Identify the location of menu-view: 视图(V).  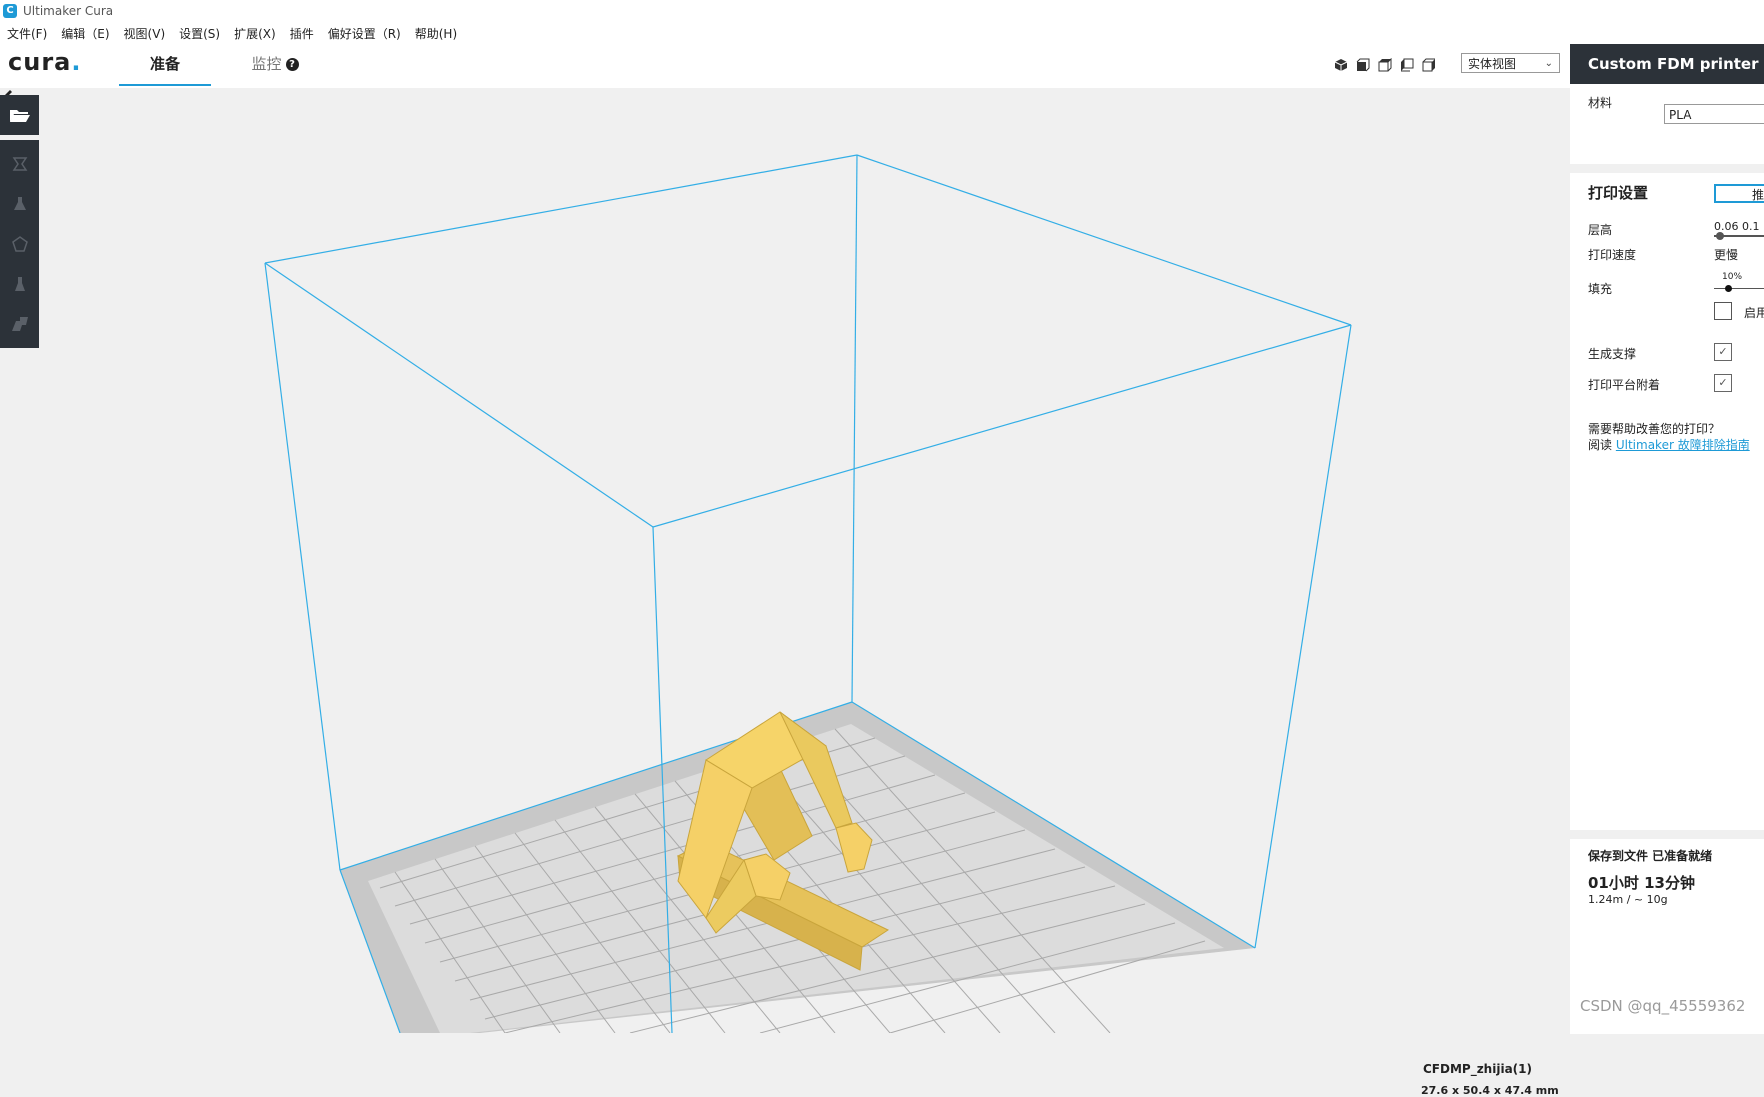
(145, 33).